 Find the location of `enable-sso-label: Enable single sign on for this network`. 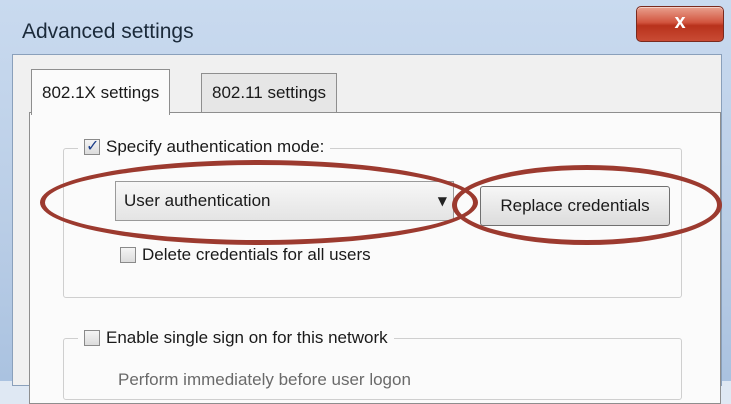

enable-sso-label: Enable single sign on for this network is located at coordinates (247, 337).